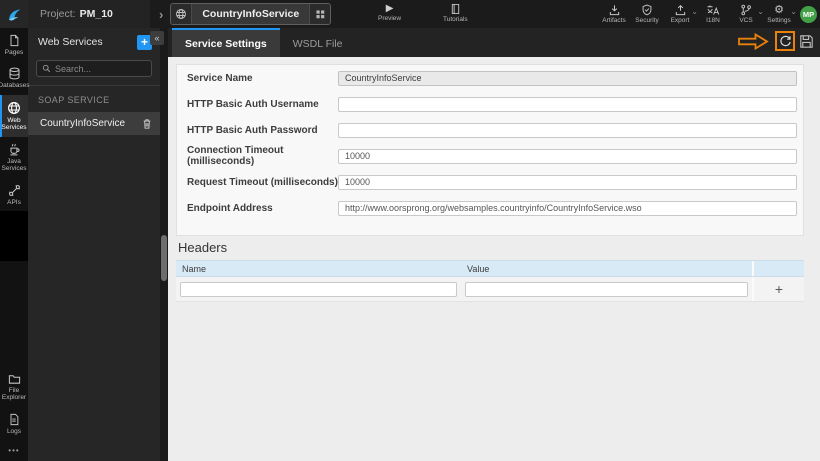 The height and width of the screenshot is (461, 820). Describe the element at coordinates (164, 258) in the screenshot. I see `scrollbar-thumb` at that location.